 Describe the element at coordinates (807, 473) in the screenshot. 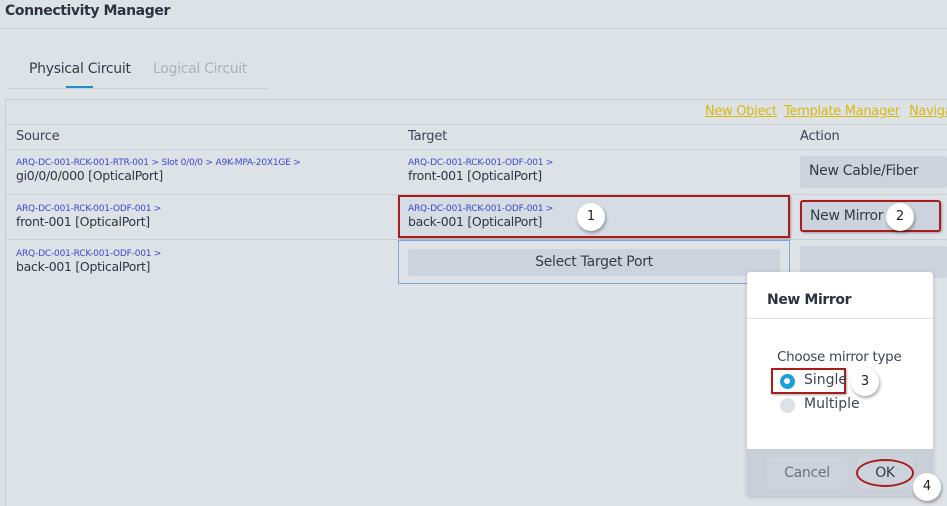

I see `cancel-button: Cancel` at that location.